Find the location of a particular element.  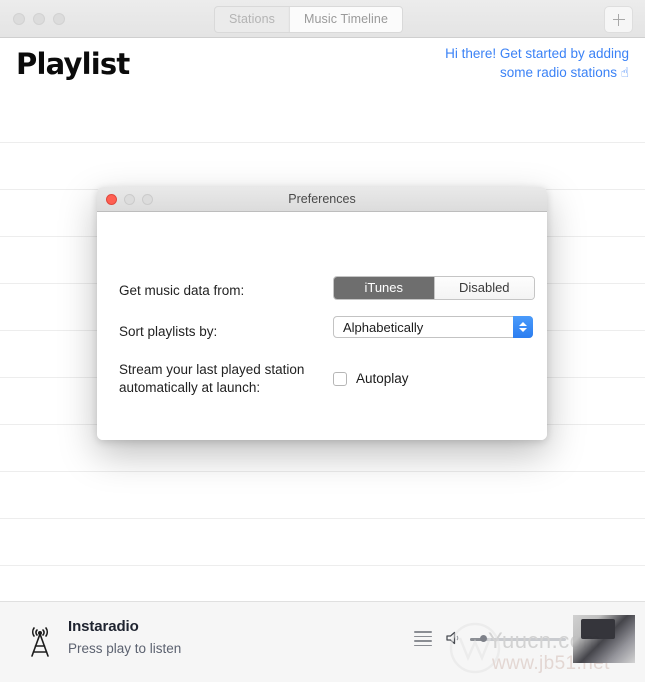

music-source-segmented-control: iTunes Disabled is located at coordinates (434, 288).